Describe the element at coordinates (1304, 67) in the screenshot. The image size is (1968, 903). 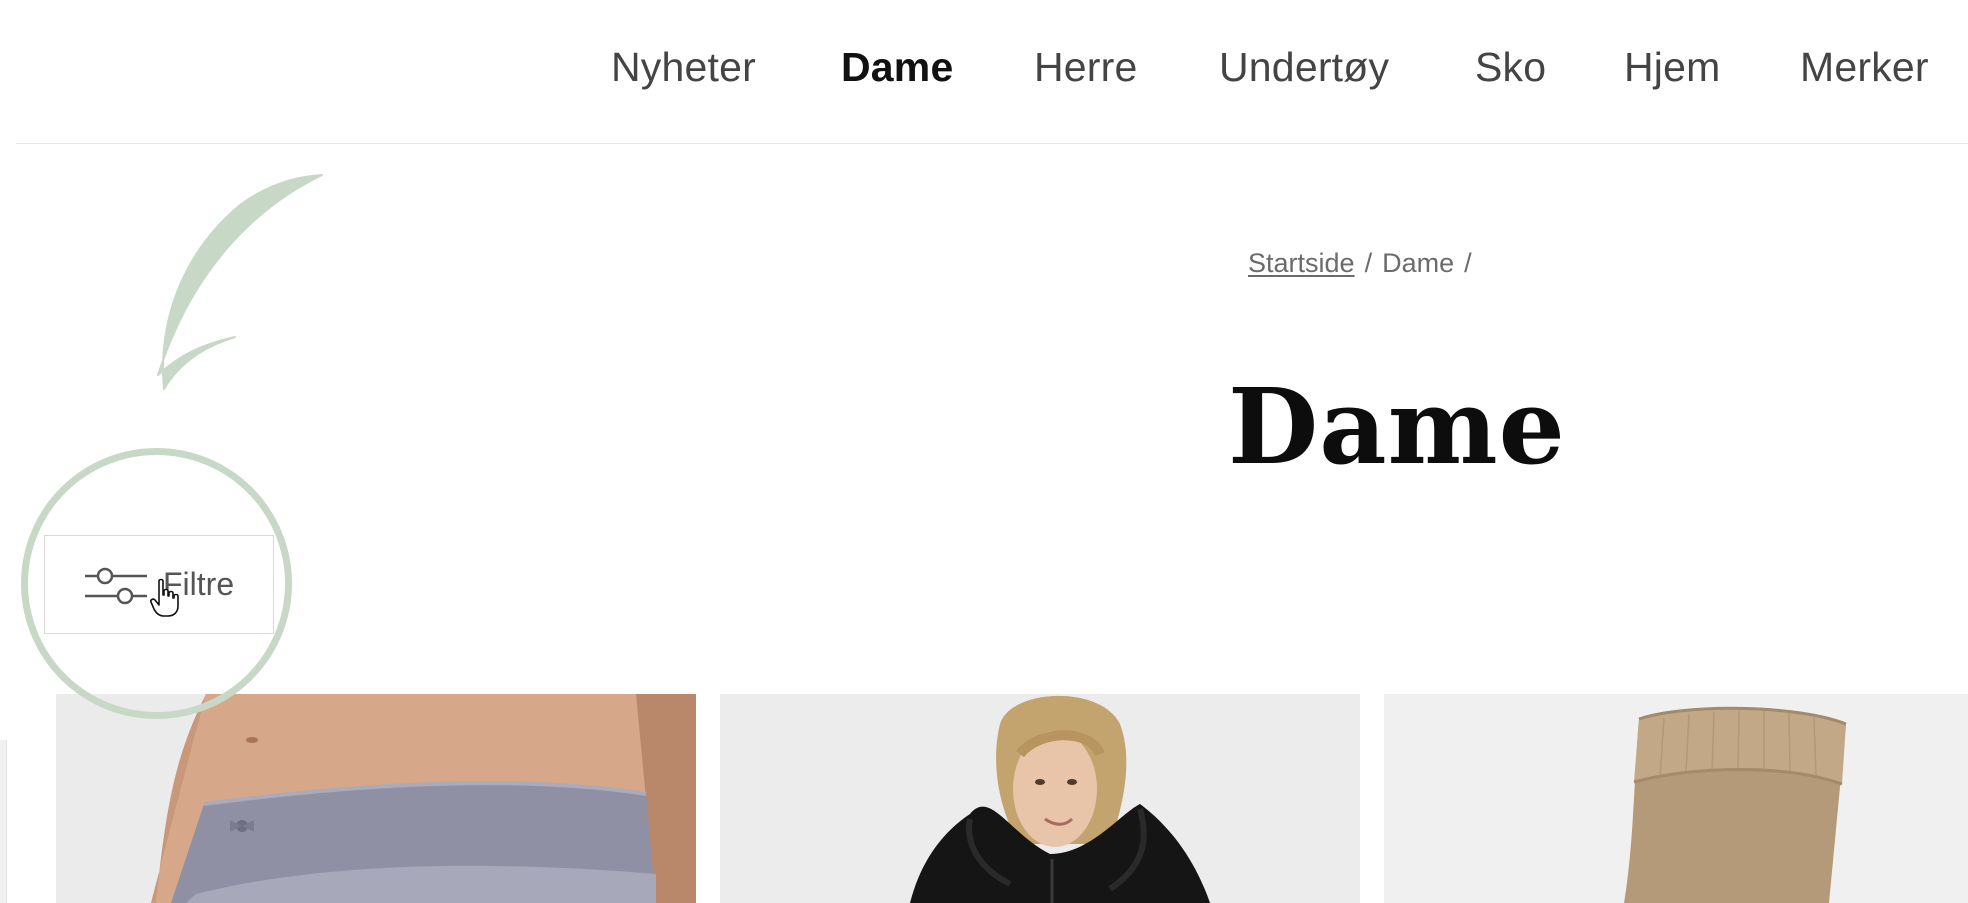
I see `nav-item-undertoy: Undertøy` at that location.